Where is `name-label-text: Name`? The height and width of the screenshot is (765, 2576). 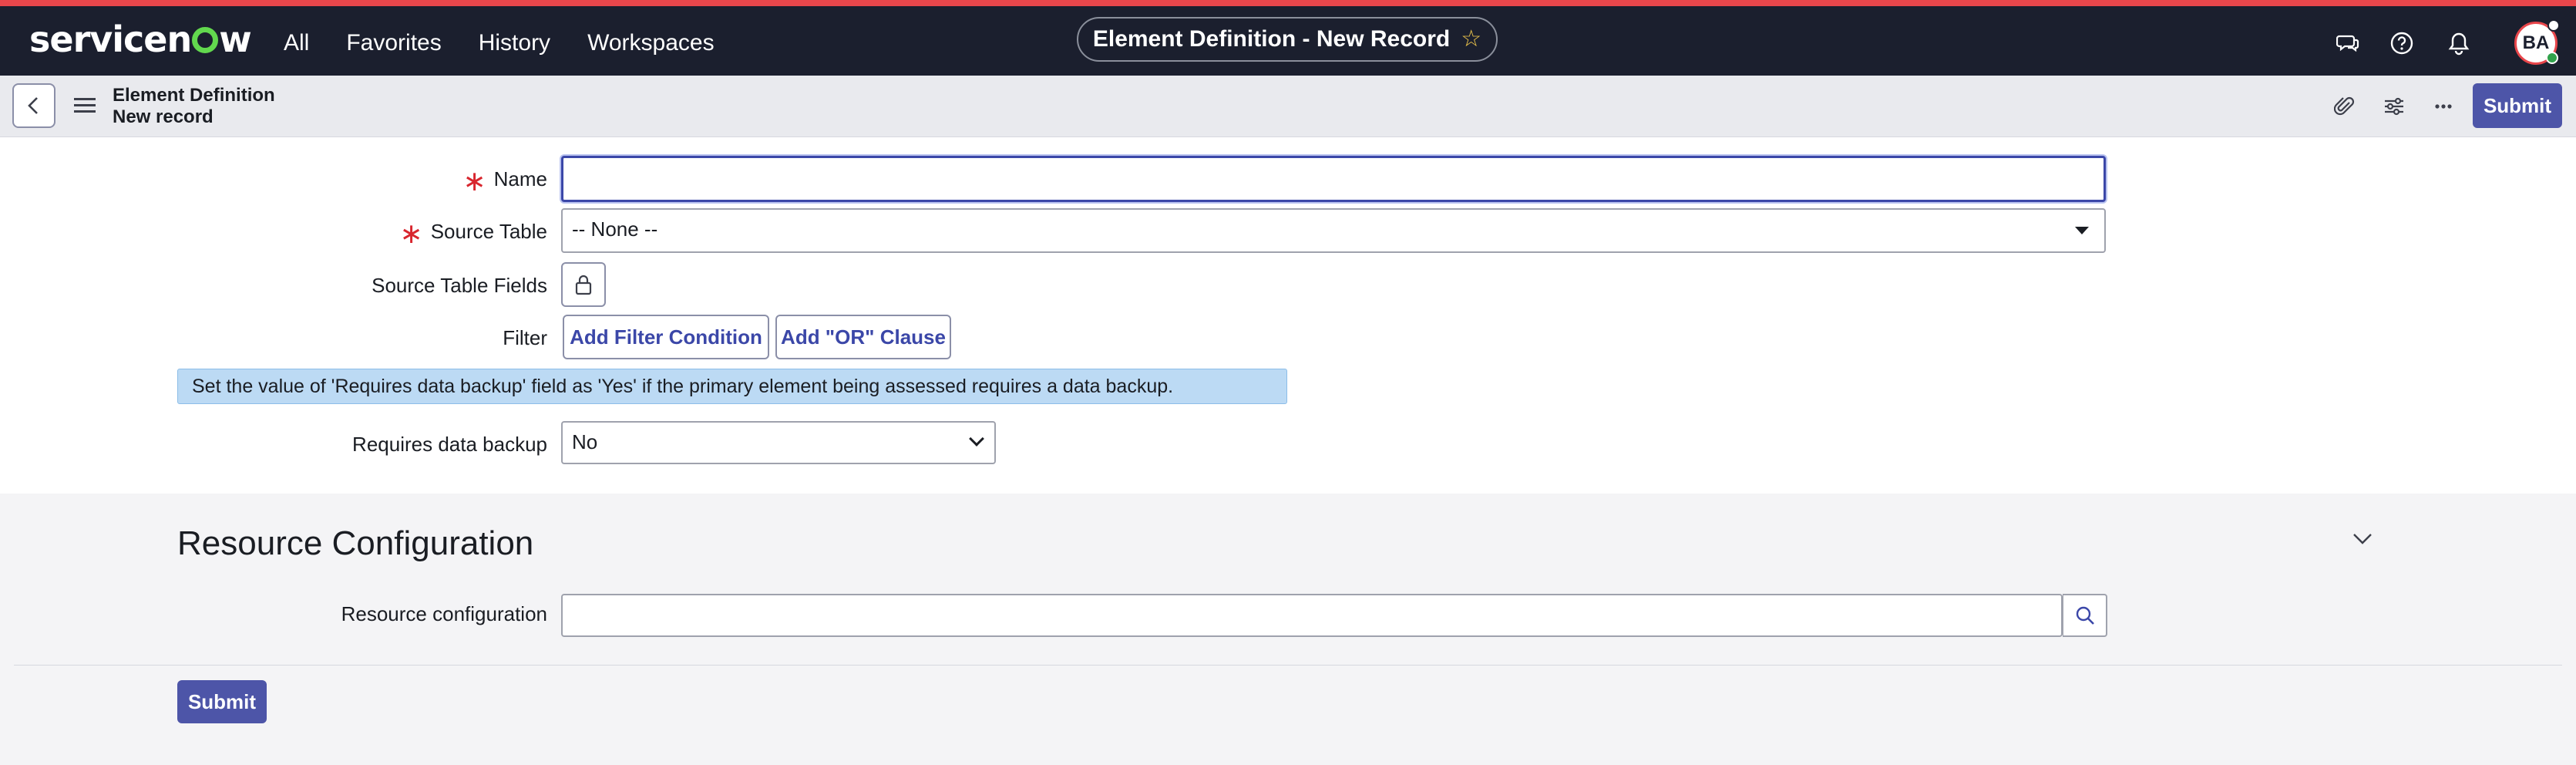
name-label-text: Name is located at coordinates (520, 178).